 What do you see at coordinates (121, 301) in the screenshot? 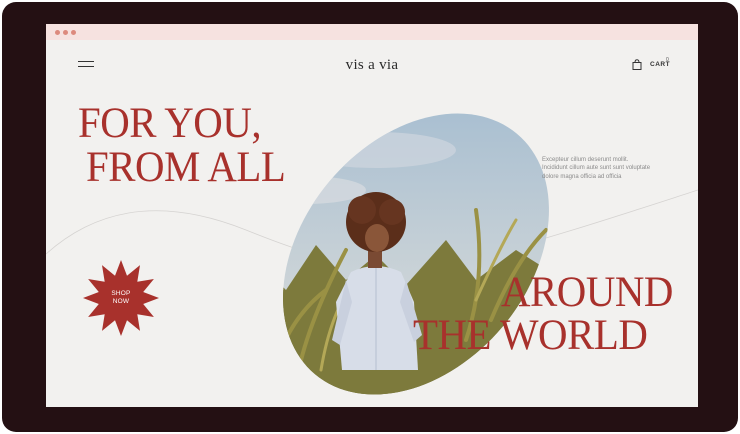
I see `shop-now-line-2: NOW` at bounding box center [121, 301].